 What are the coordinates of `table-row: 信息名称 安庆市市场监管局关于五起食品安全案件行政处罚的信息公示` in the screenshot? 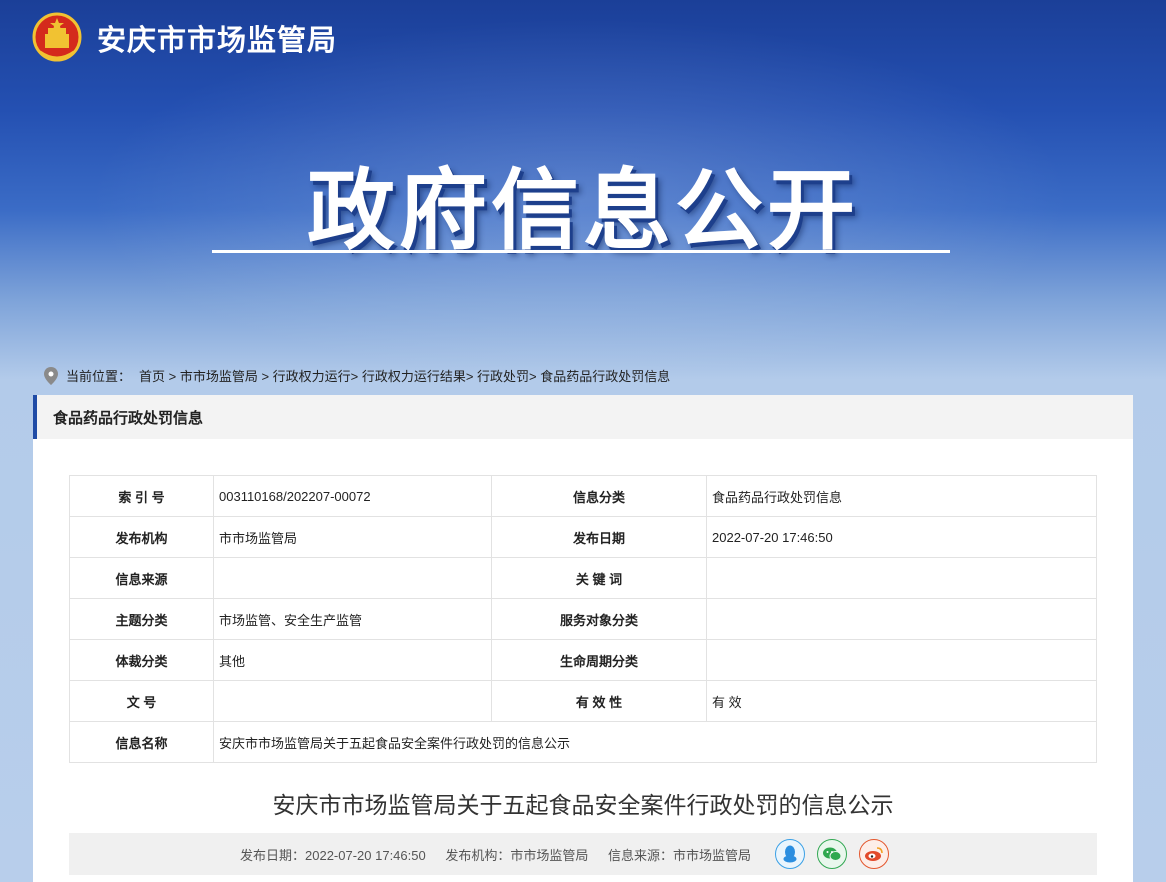 It's located at (583, 742).